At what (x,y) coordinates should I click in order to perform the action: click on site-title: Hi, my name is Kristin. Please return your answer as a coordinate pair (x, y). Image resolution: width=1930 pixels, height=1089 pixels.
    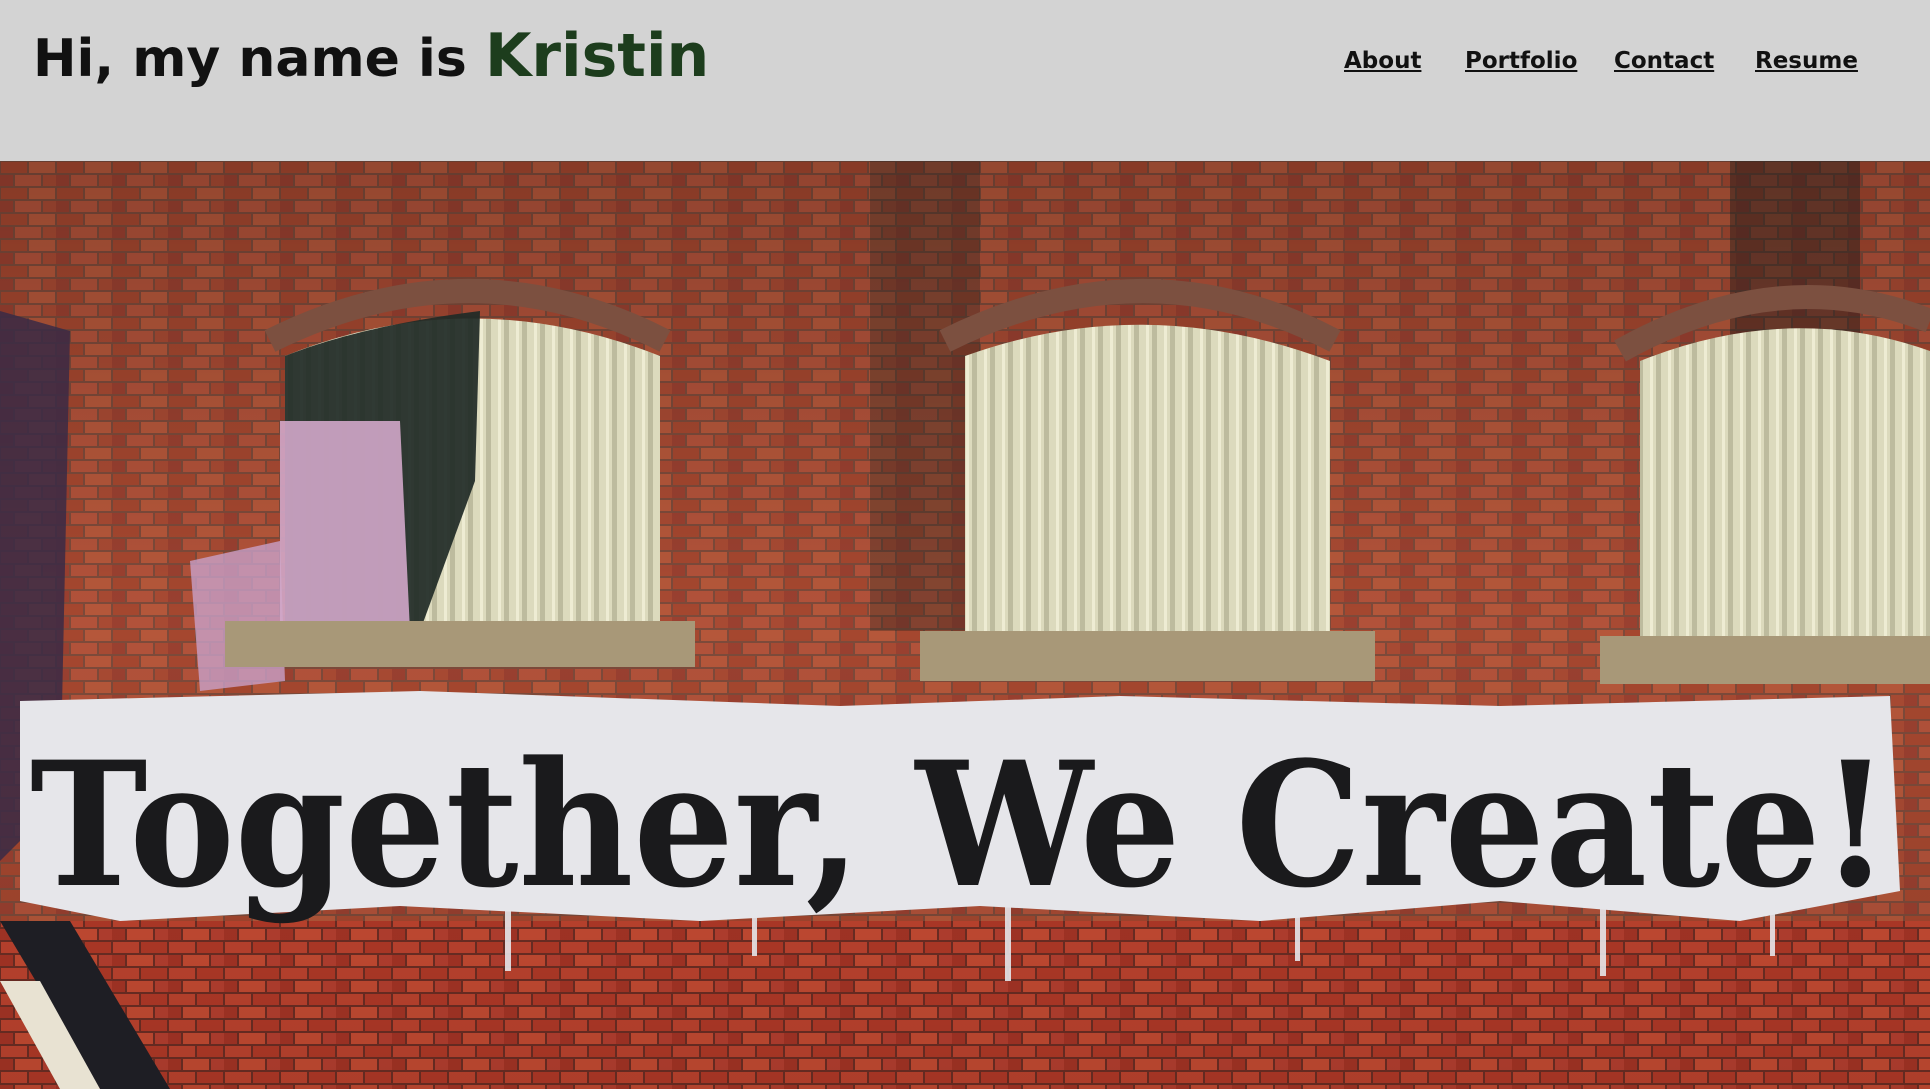
    Looking at the image, I should click on (371, 57).